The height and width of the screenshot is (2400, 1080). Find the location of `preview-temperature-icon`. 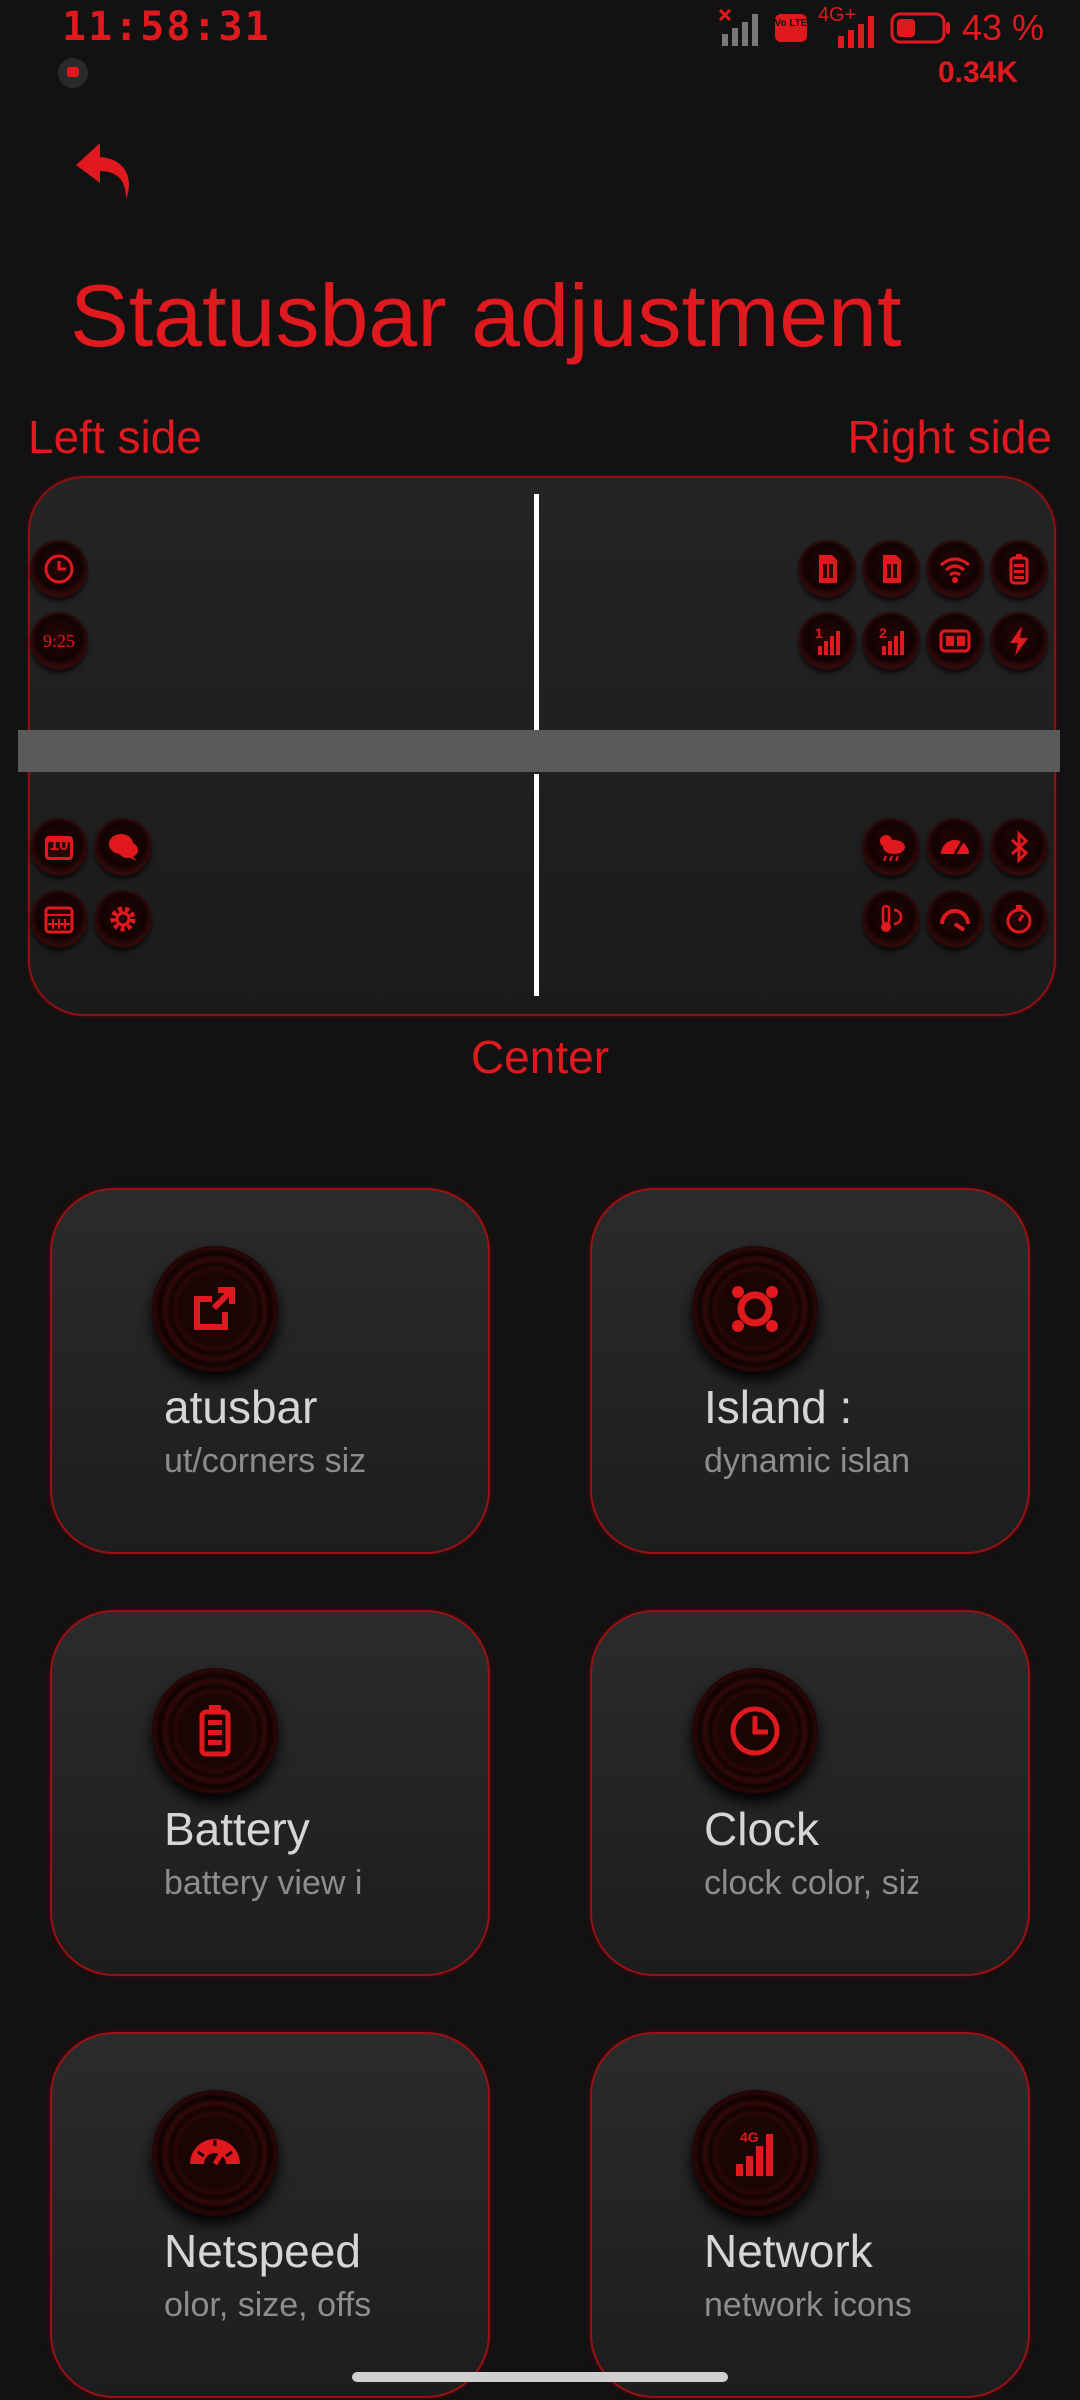

preview-temperature-icon is located at coordinates (891, 919).